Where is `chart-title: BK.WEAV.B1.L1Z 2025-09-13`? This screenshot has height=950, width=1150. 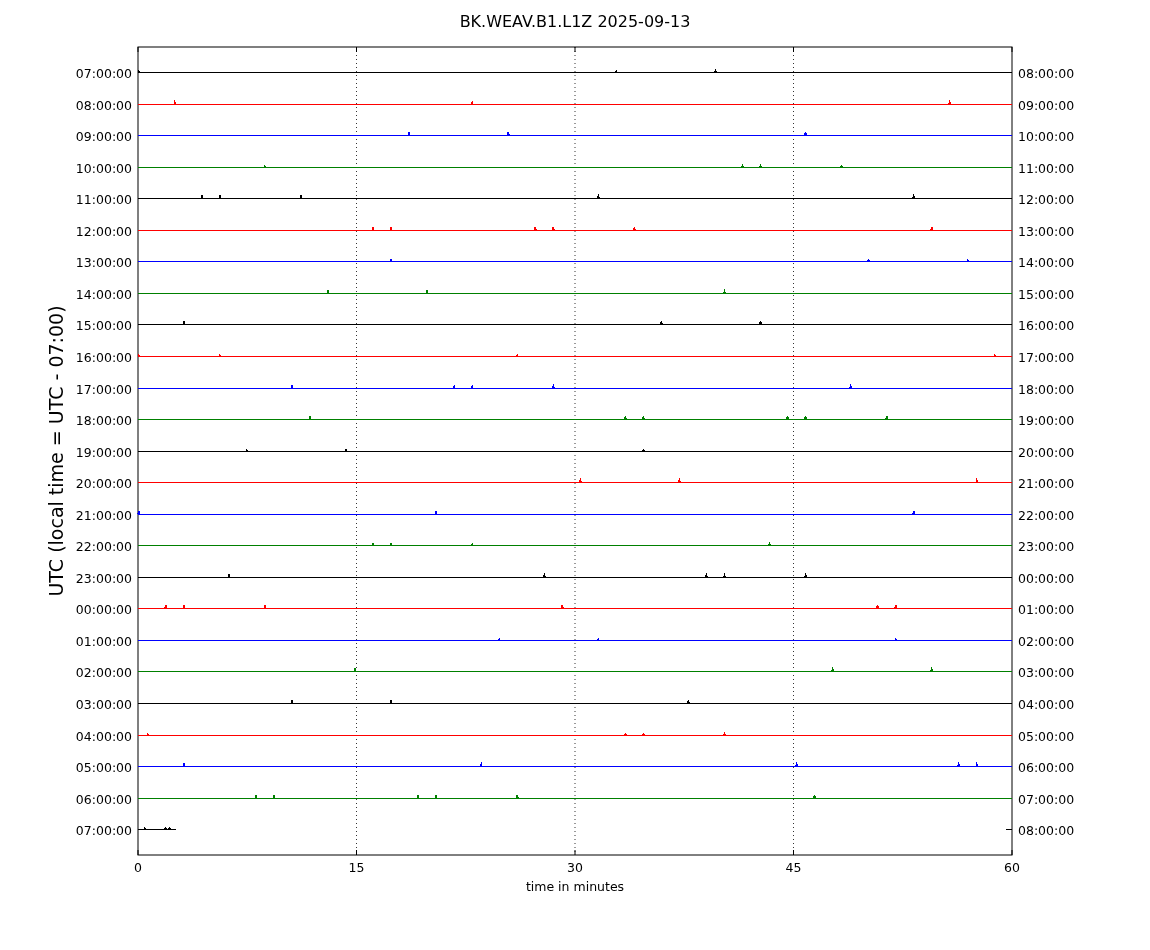 chart-title: BK.WEAV.B1.L1Z 2025-09-13 is located at coordinates (575, 21).